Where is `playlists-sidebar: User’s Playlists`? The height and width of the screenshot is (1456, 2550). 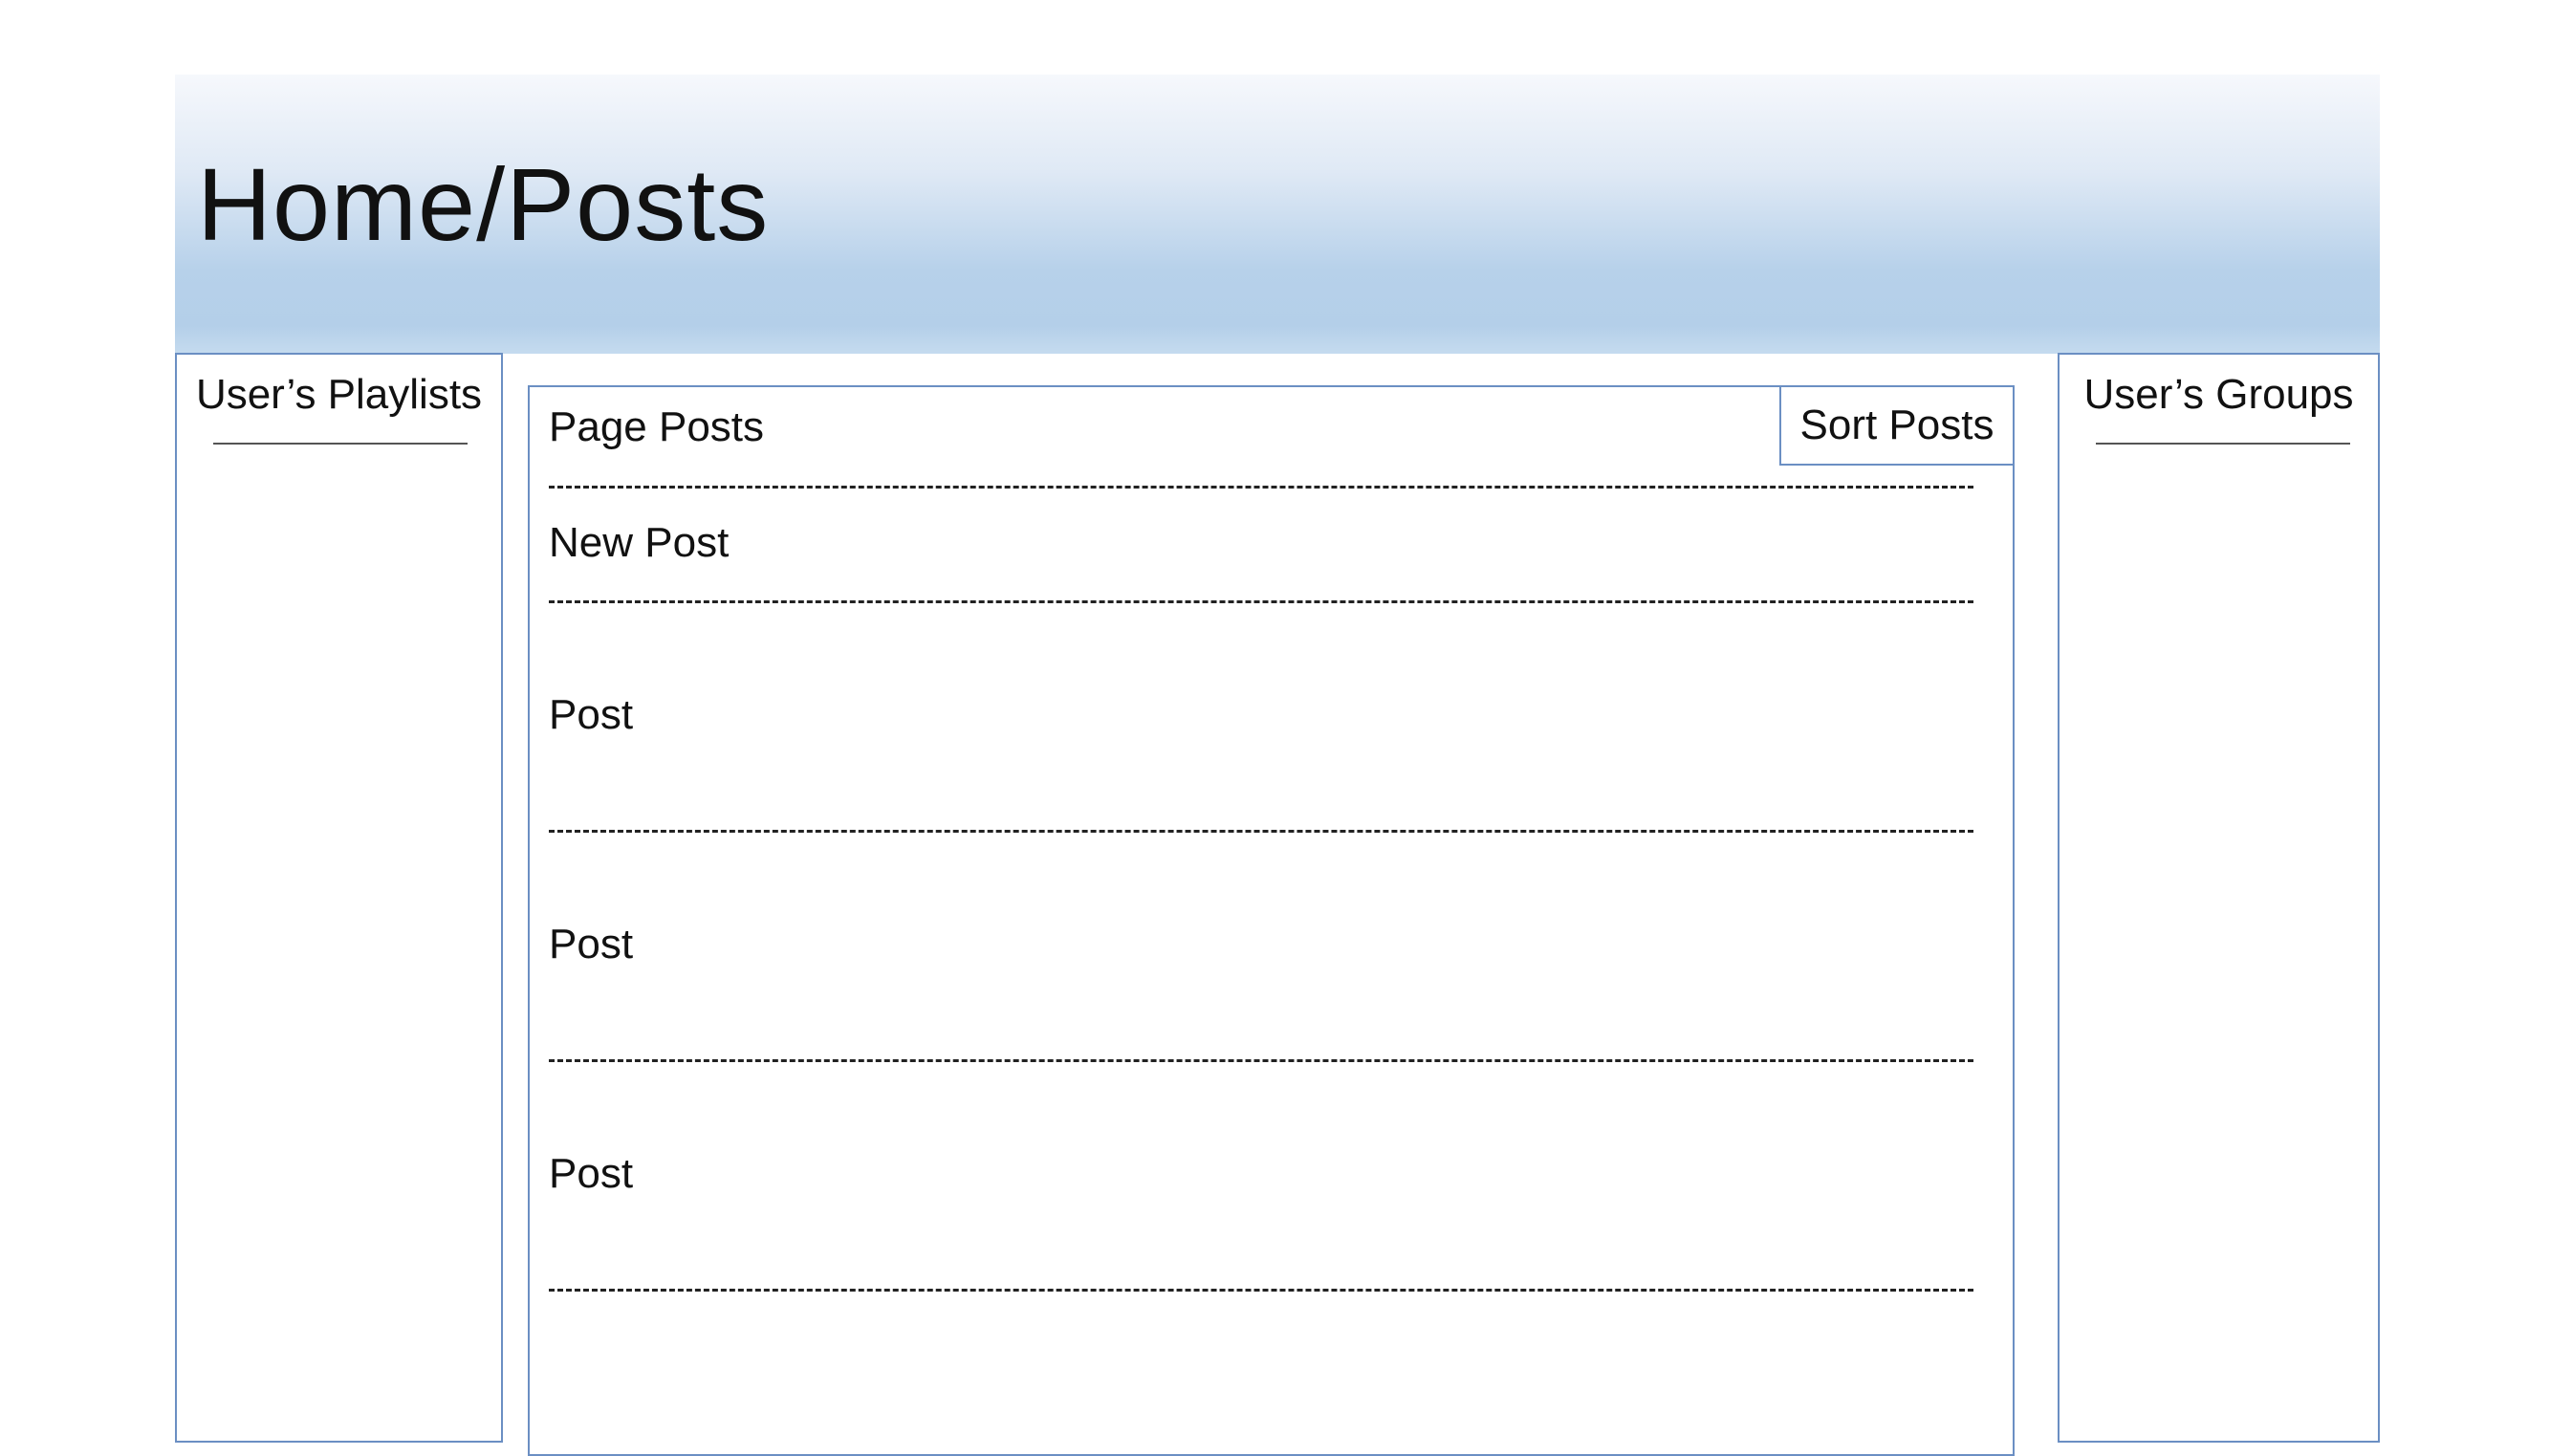
playlists-sidebar: User’s Playlists is located at coordinates (339, 898).